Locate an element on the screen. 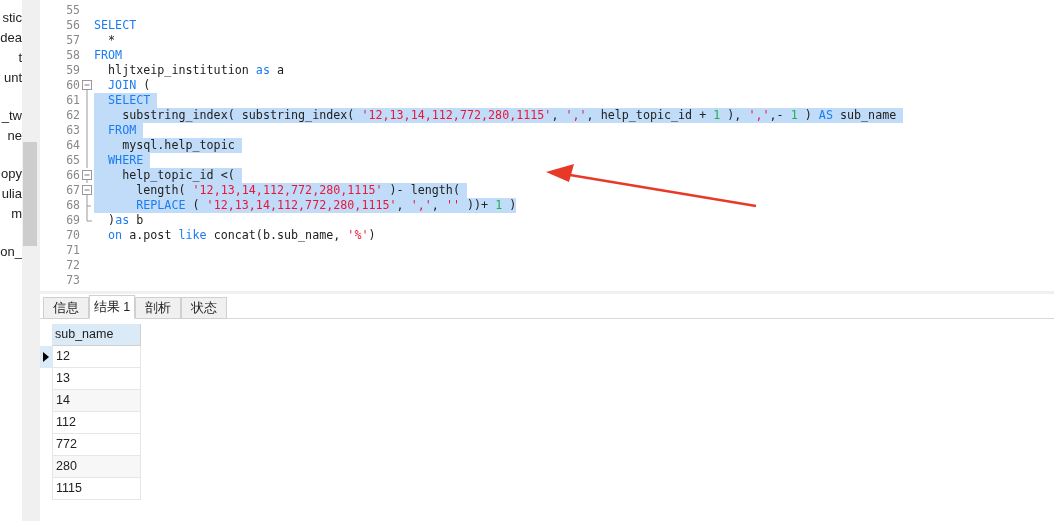 This screenshot has width=1054, height=521. line-number: 56 is located at coordinates (73, 25).